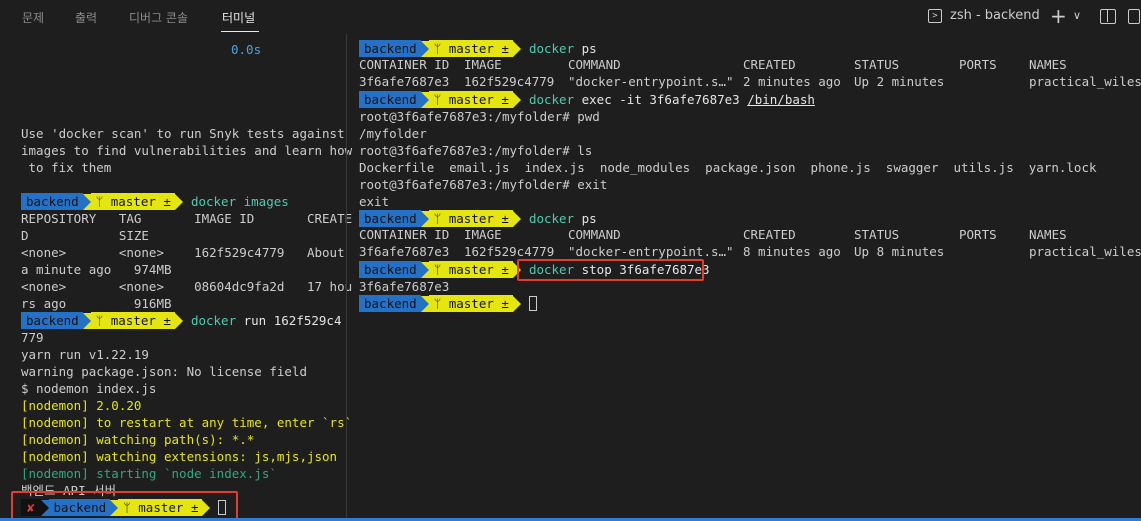 The height and width of the screenshot is (521, 1141). I want to click on output-line: root@3f6afe7687e3:/myfolder# pwd, so click(479, 116).